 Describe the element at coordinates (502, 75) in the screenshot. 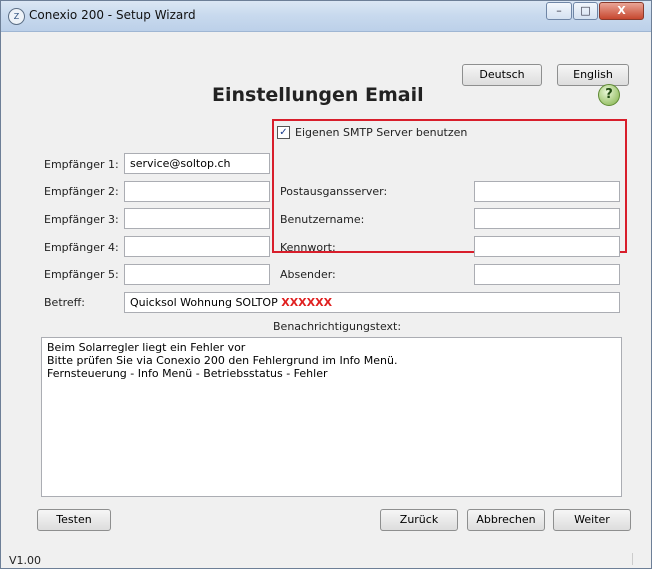

I see `deutsch-button: Deutsch` at that location.